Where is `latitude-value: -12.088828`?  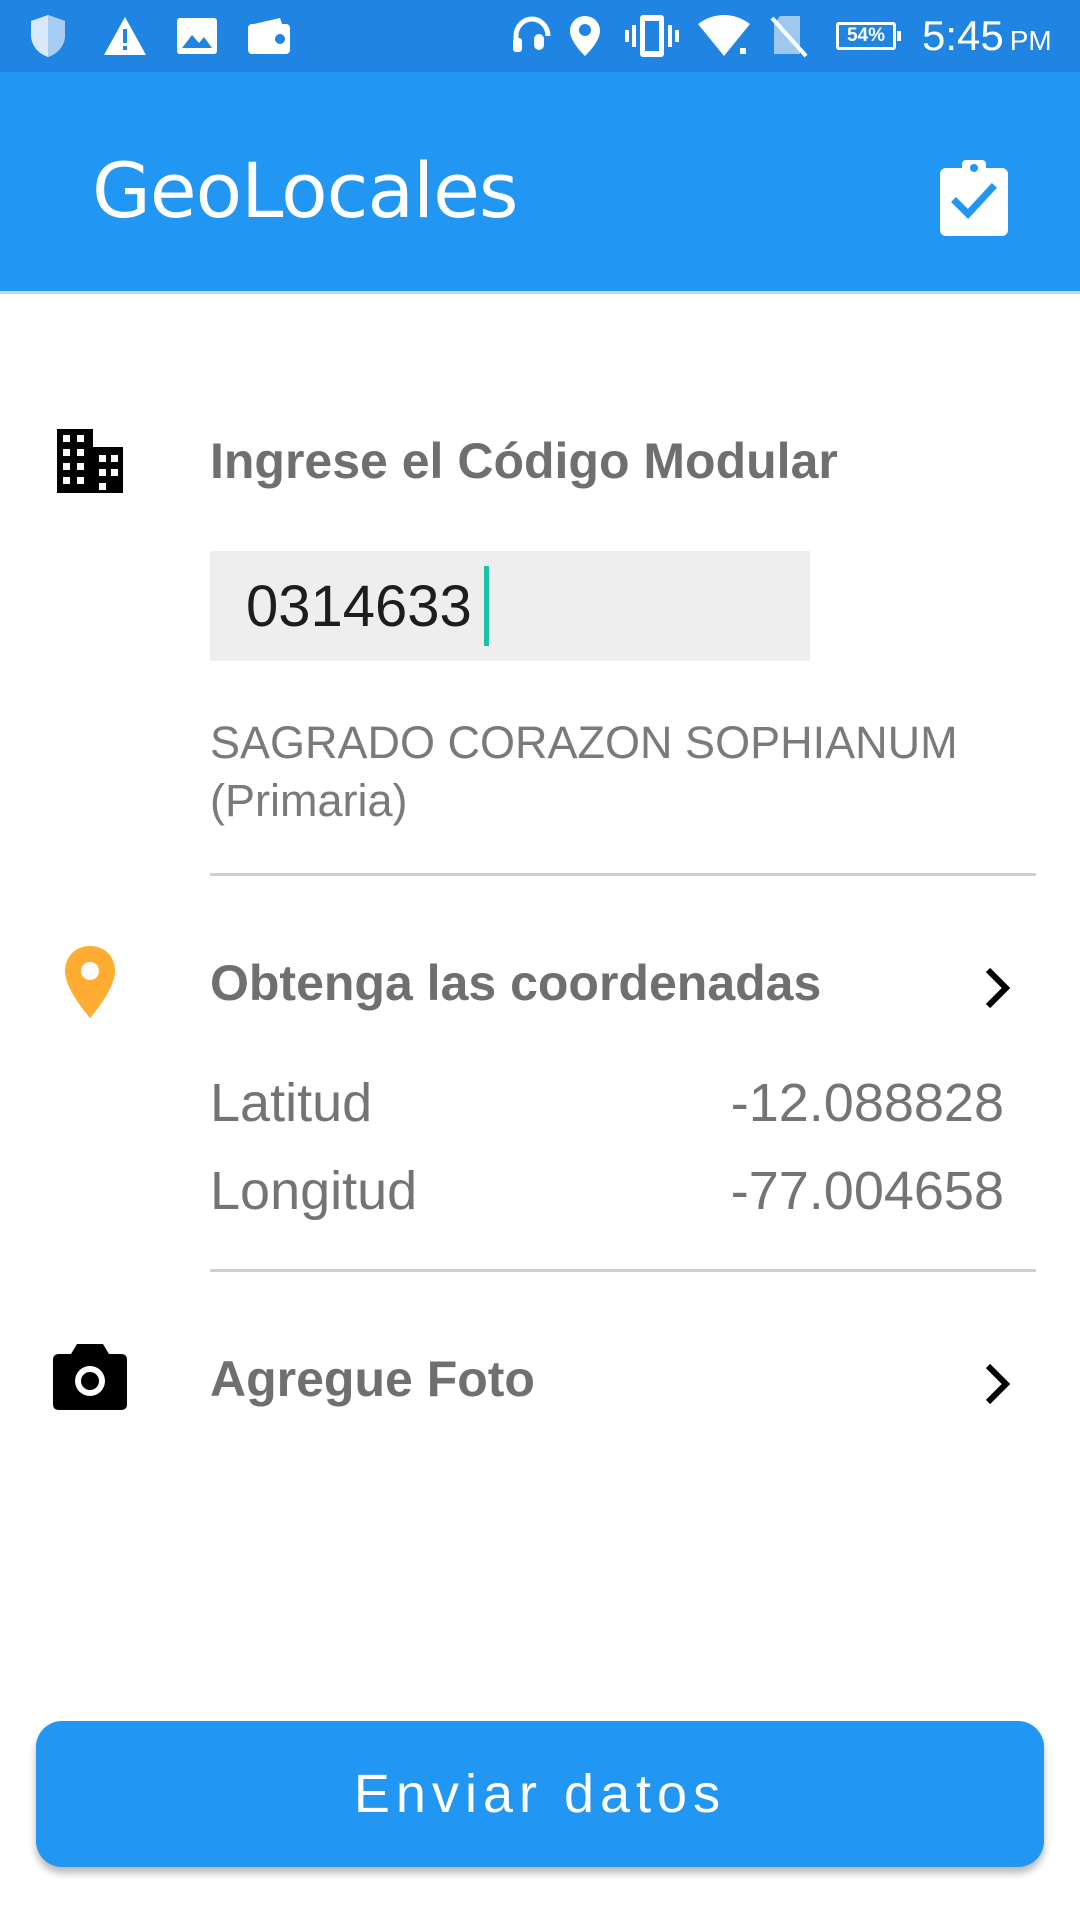
latitude-value: -12.088828 is located at coordinates (867, 1103).